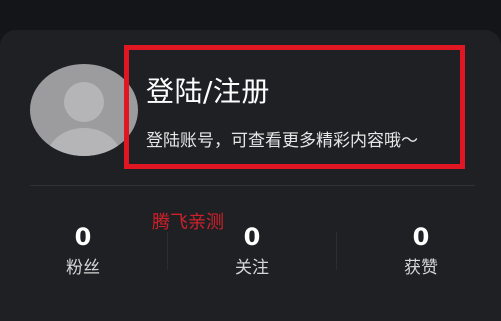  I want to click on followers-label: 粉丝, so click(83, 268).